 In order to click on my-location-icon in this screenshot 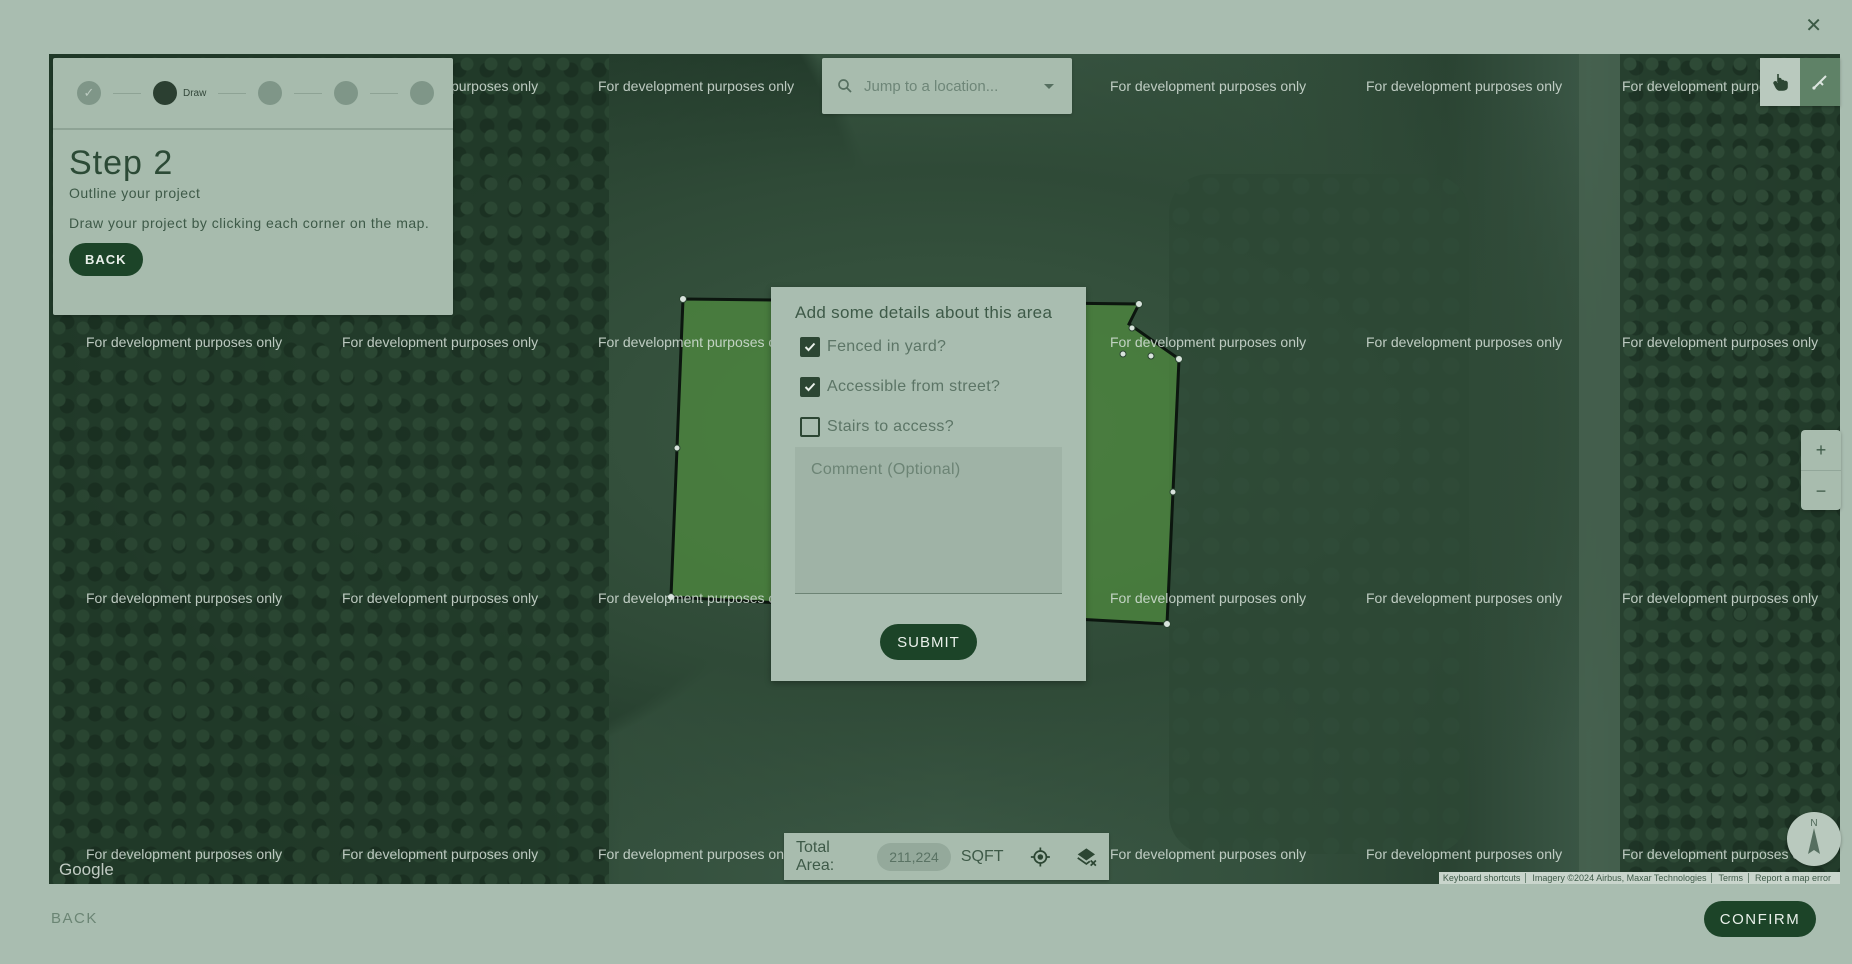, I will do `click(1040, 857)`.